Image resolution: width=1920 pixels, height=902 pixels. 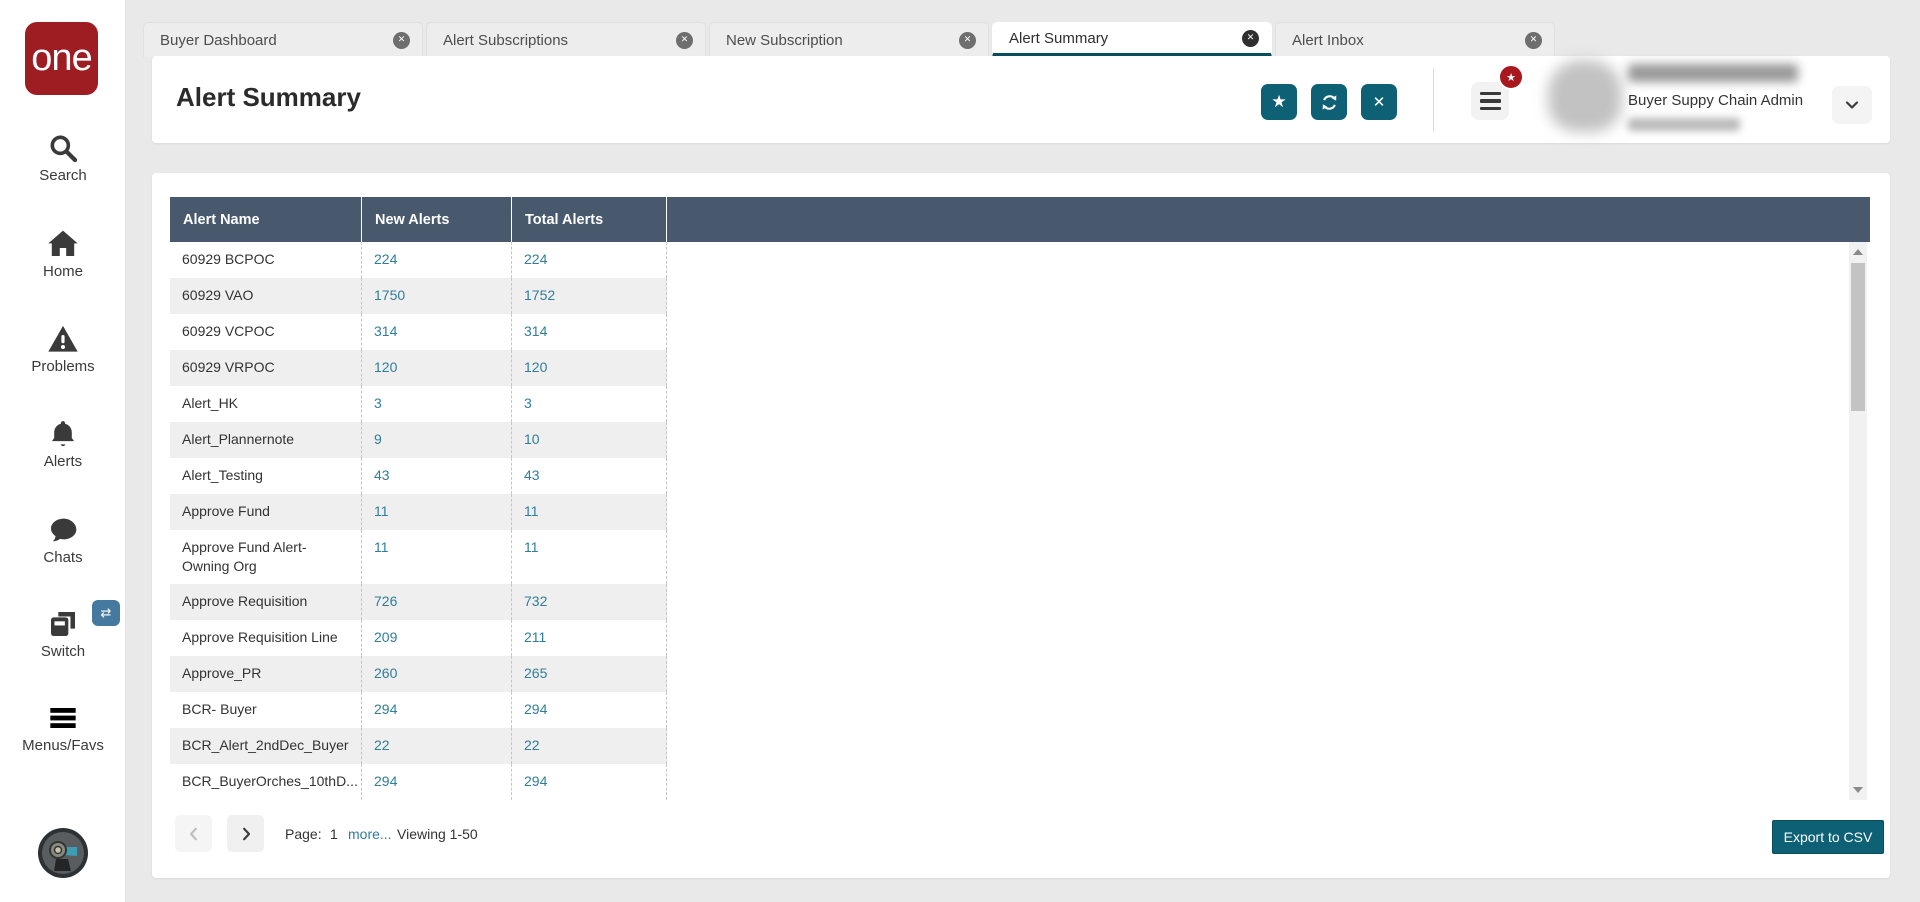 I want to click on column-header-new-alerts: New Alerts, so click(x=437, y=219).